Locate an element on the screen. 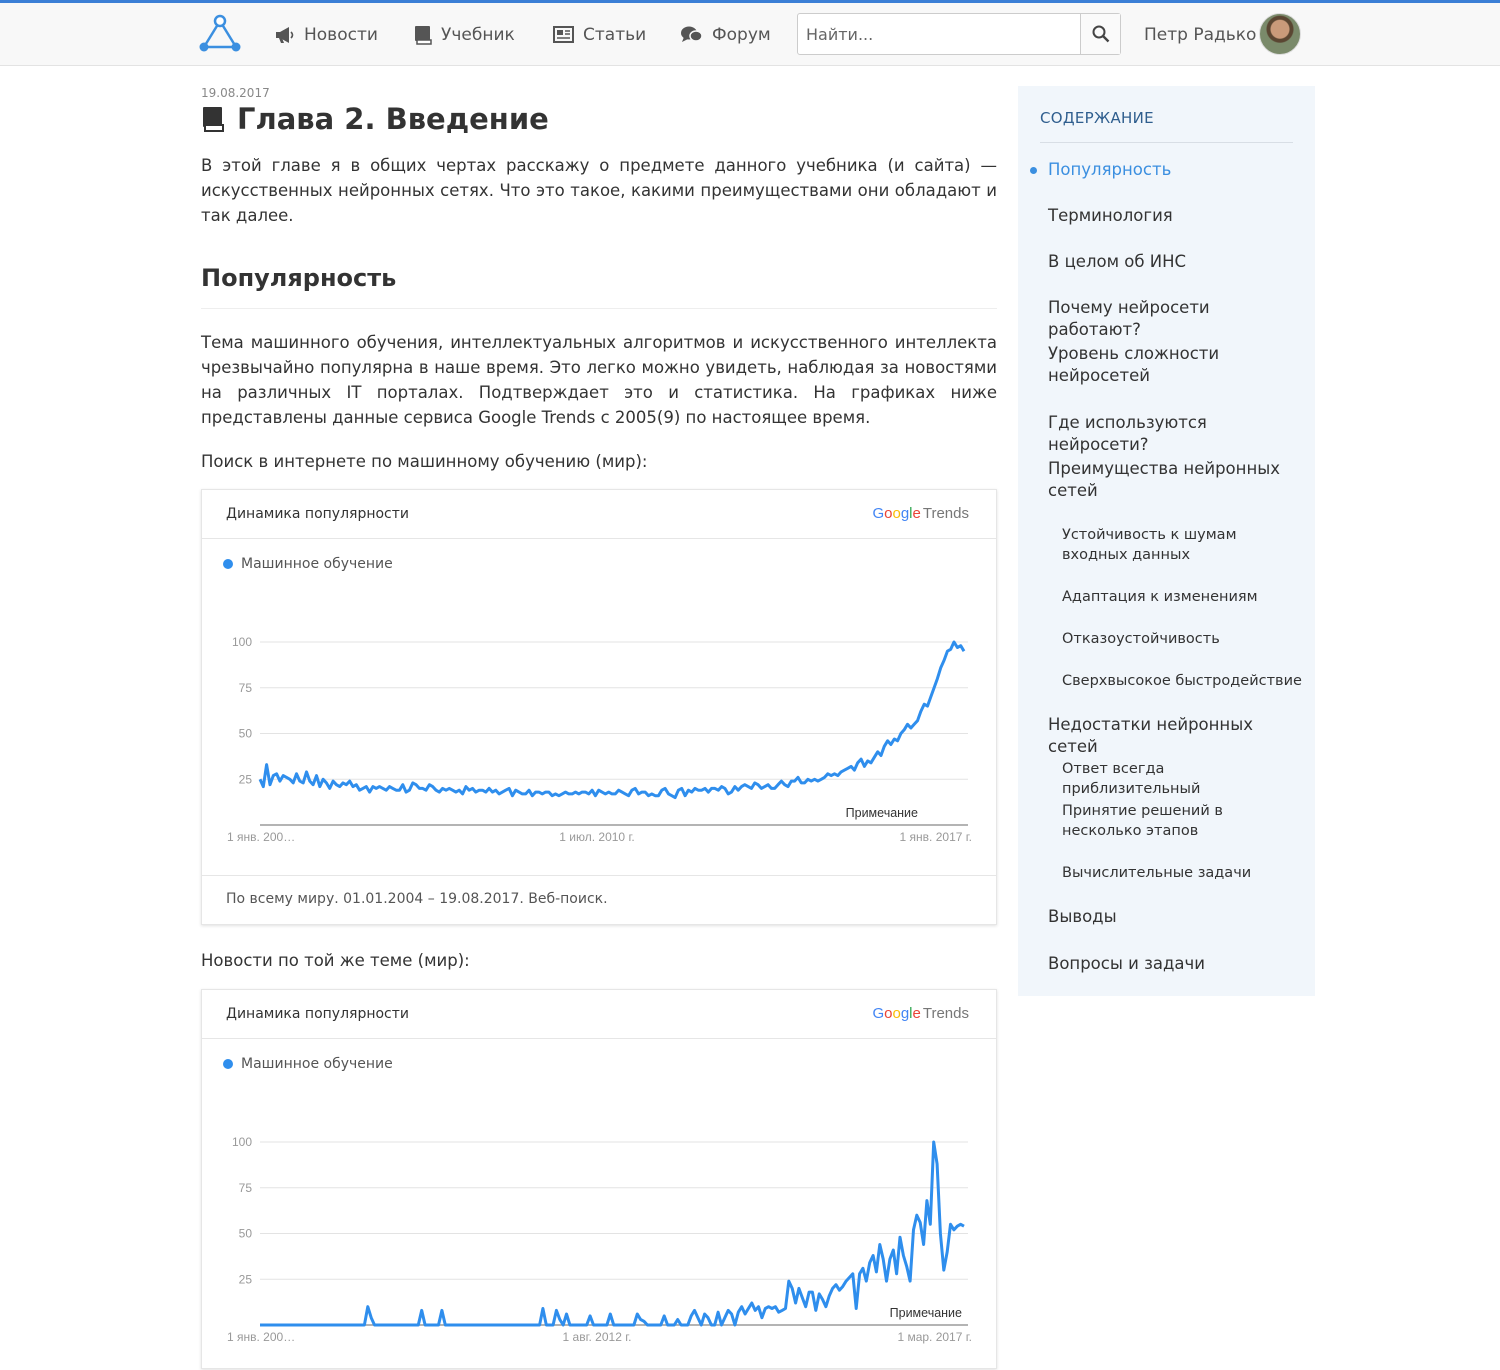 The height and width of the screenshot is (1370, 1500). nav-forum-label: Форум is located at coordinates (741, 34).